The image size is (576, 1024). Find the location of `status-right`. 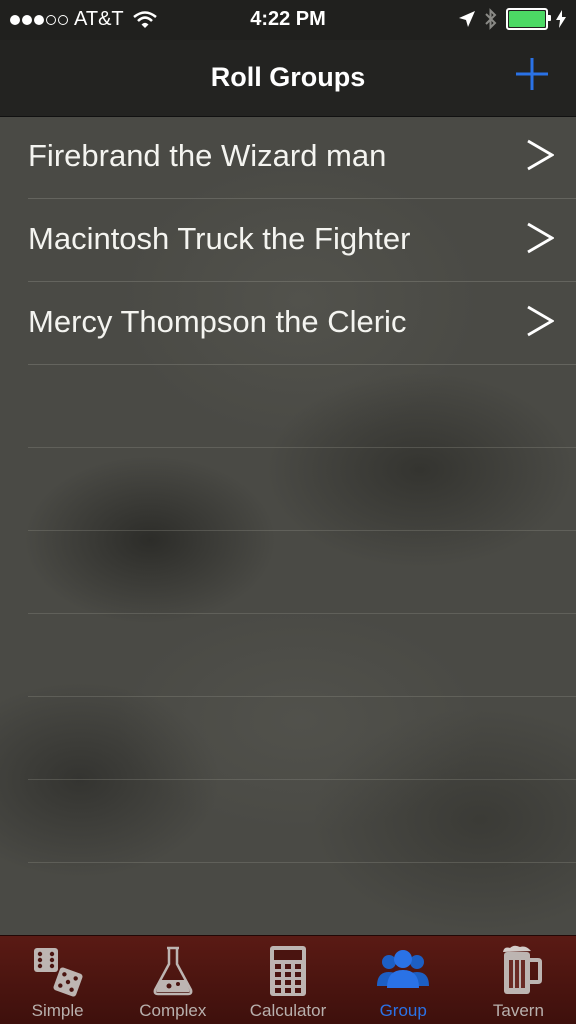

status-right is located at coordinates (512, 19).